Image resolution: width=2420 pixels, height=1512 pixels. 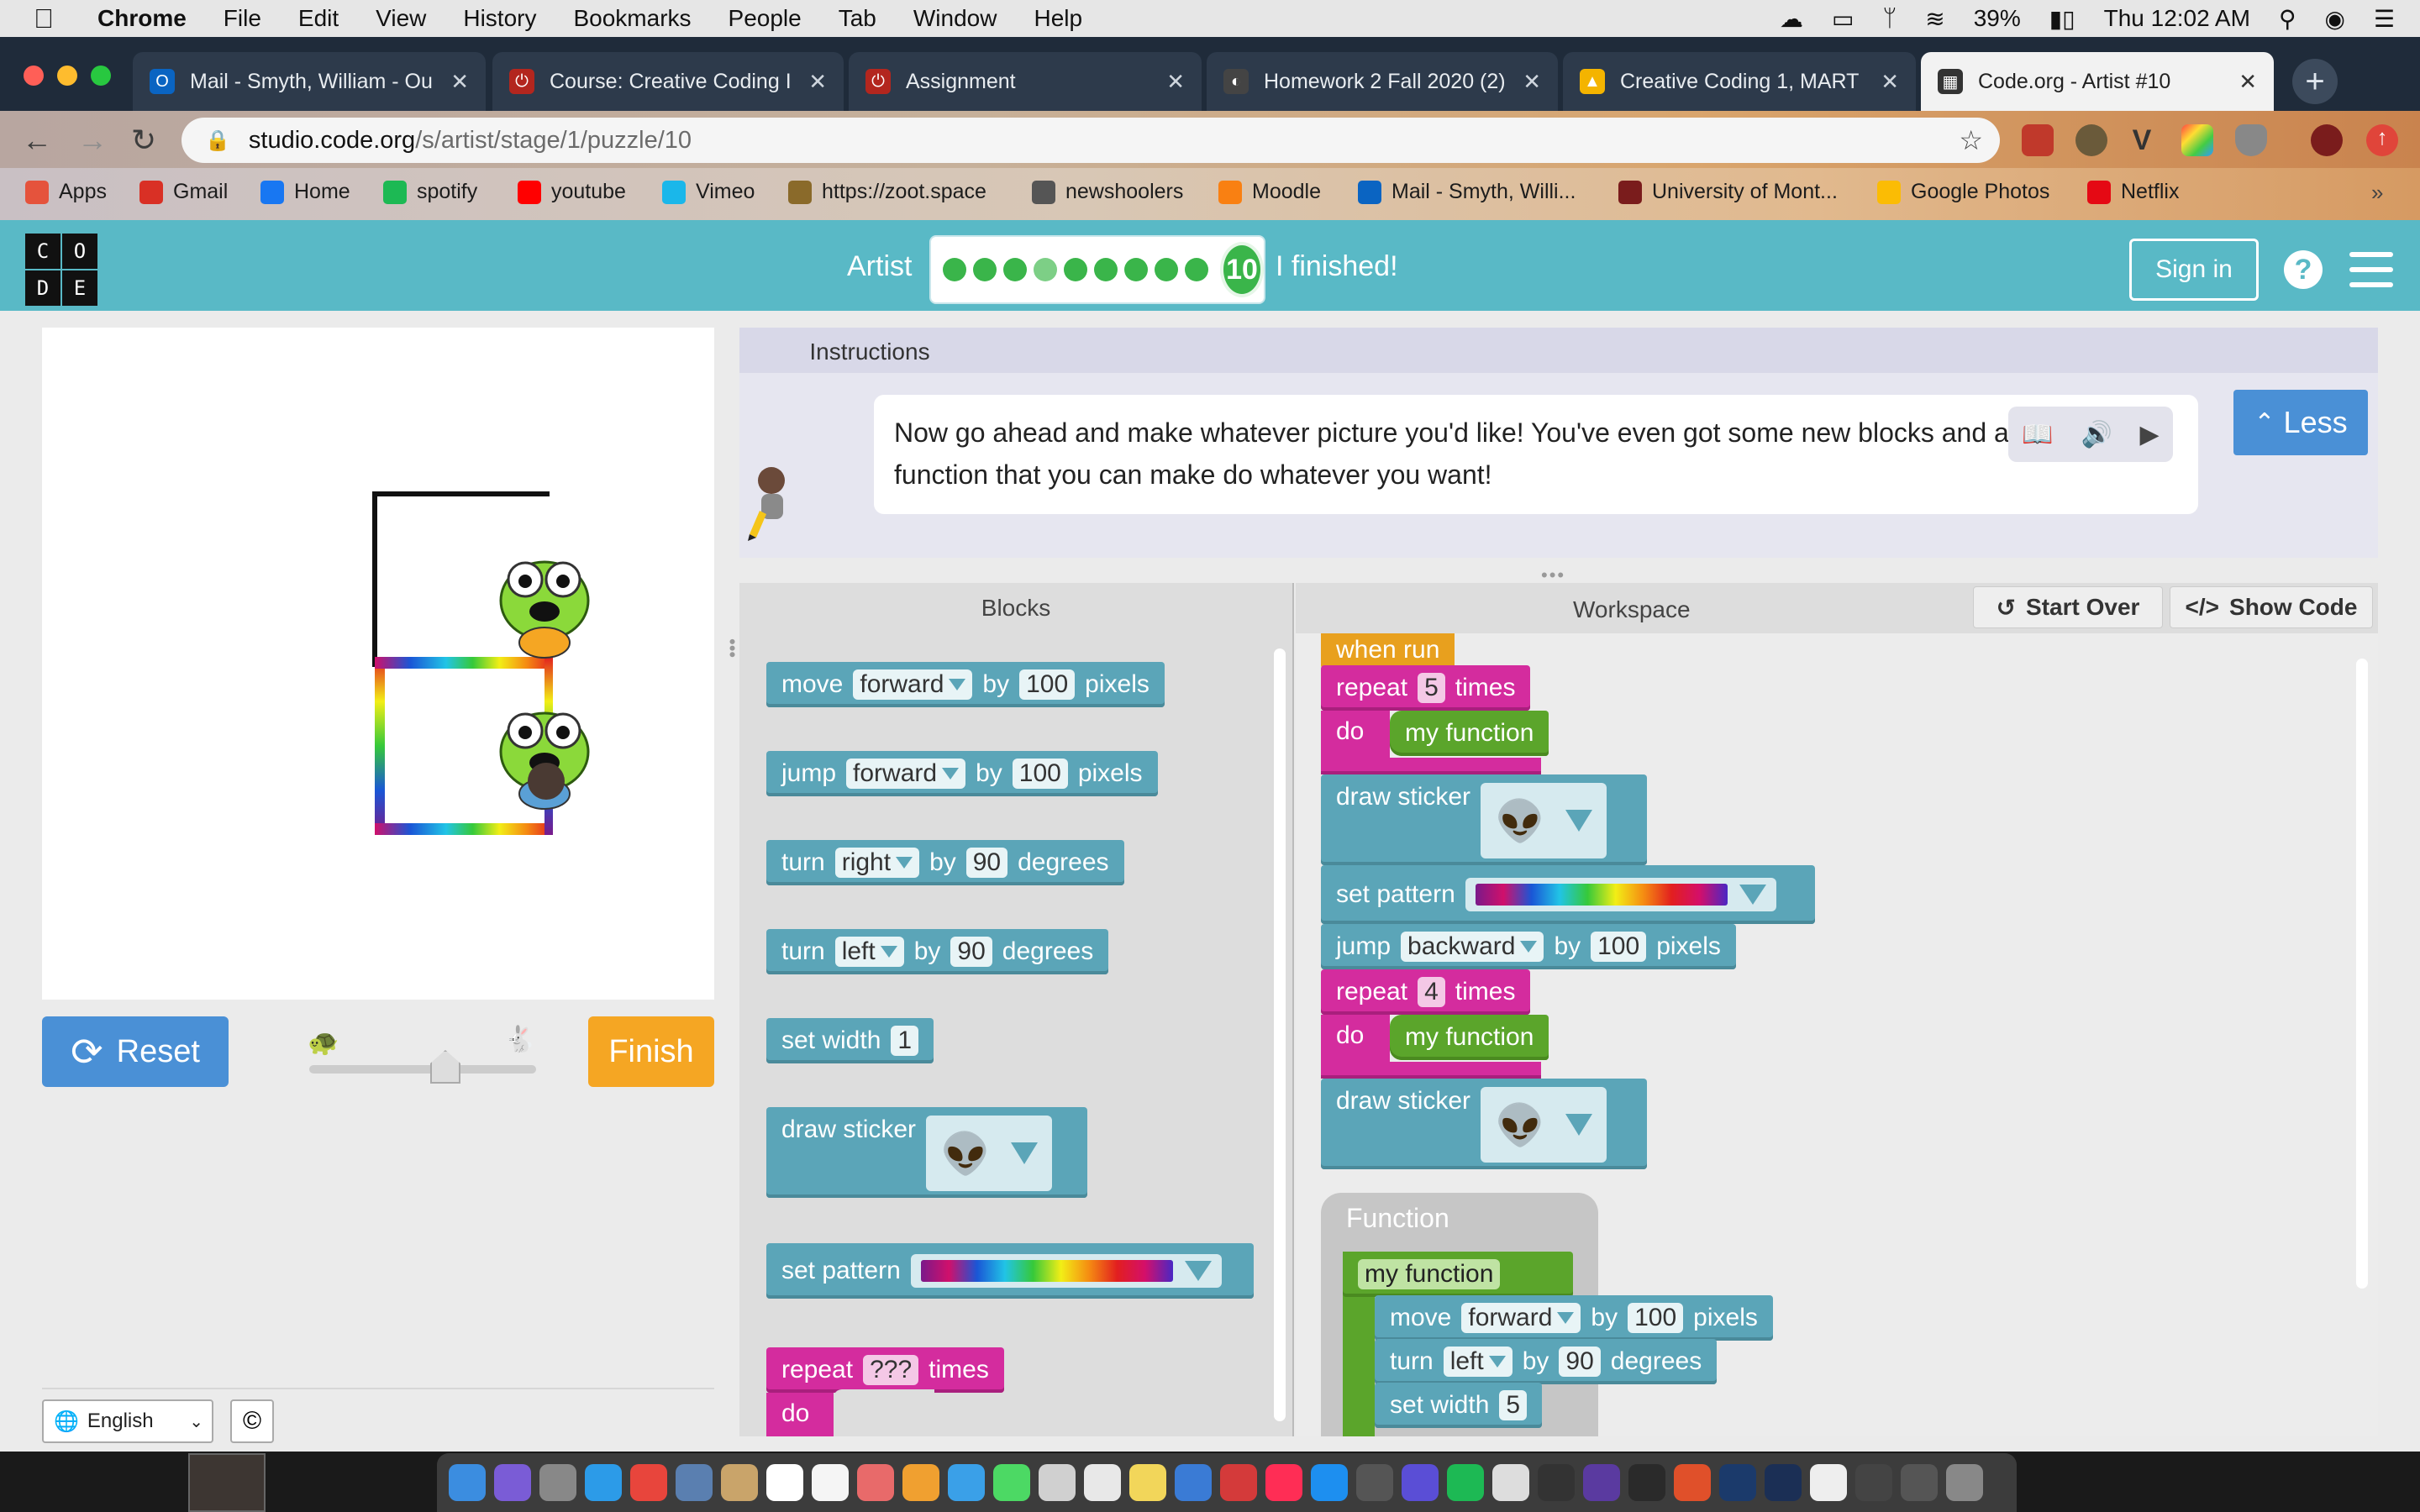 What do you see at coordinates (445, 1067) in the screenshot?
I see `slider-thumb` at bounding box center [445, 1067].